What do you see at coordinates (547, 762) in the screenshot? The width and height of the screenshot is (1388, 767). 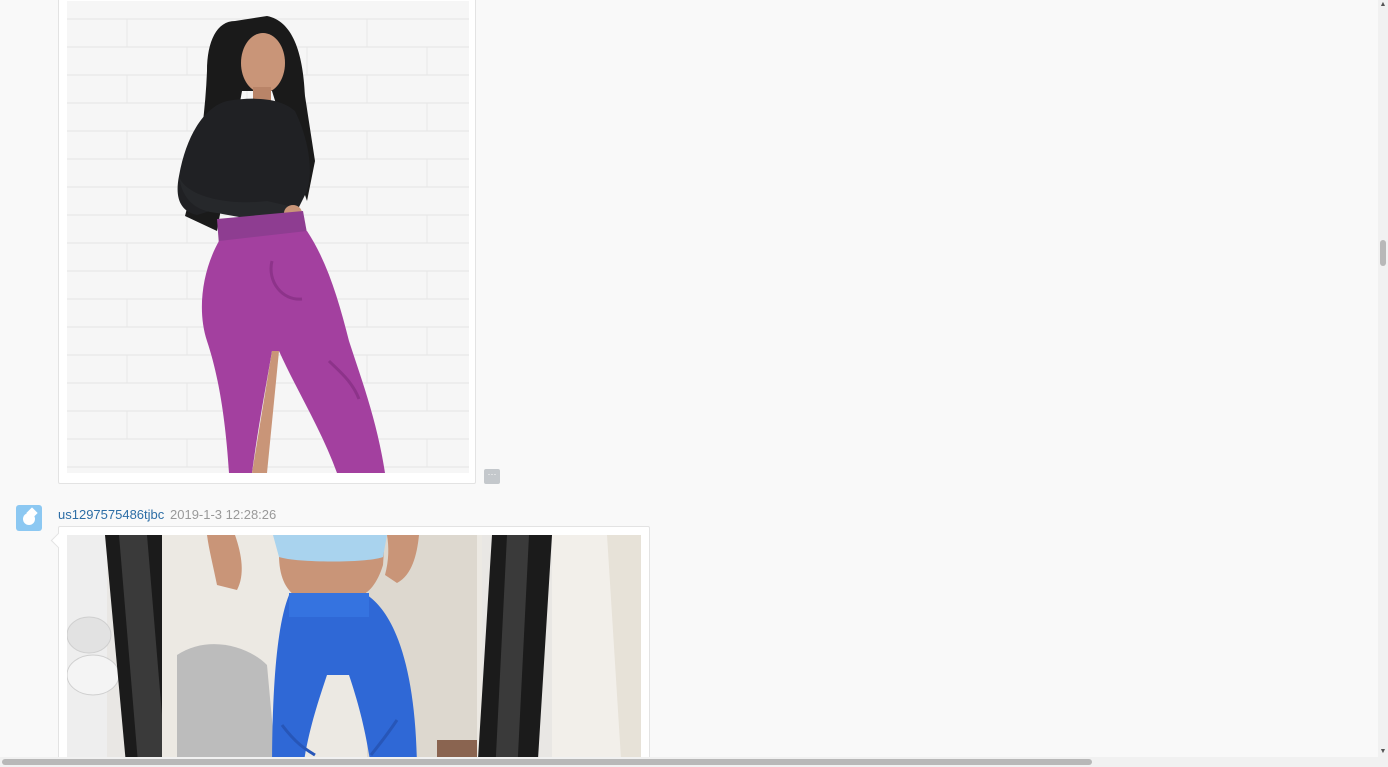 I see `horizontal-scroll-thumb` at bounding box center [547, 762].